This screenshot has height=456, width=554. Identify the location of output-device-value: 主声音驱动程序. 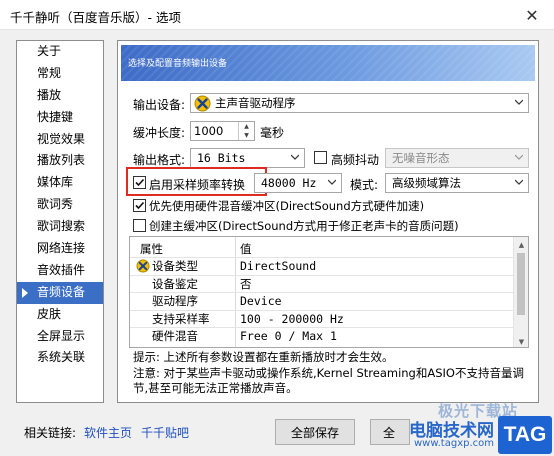
(255, 103).